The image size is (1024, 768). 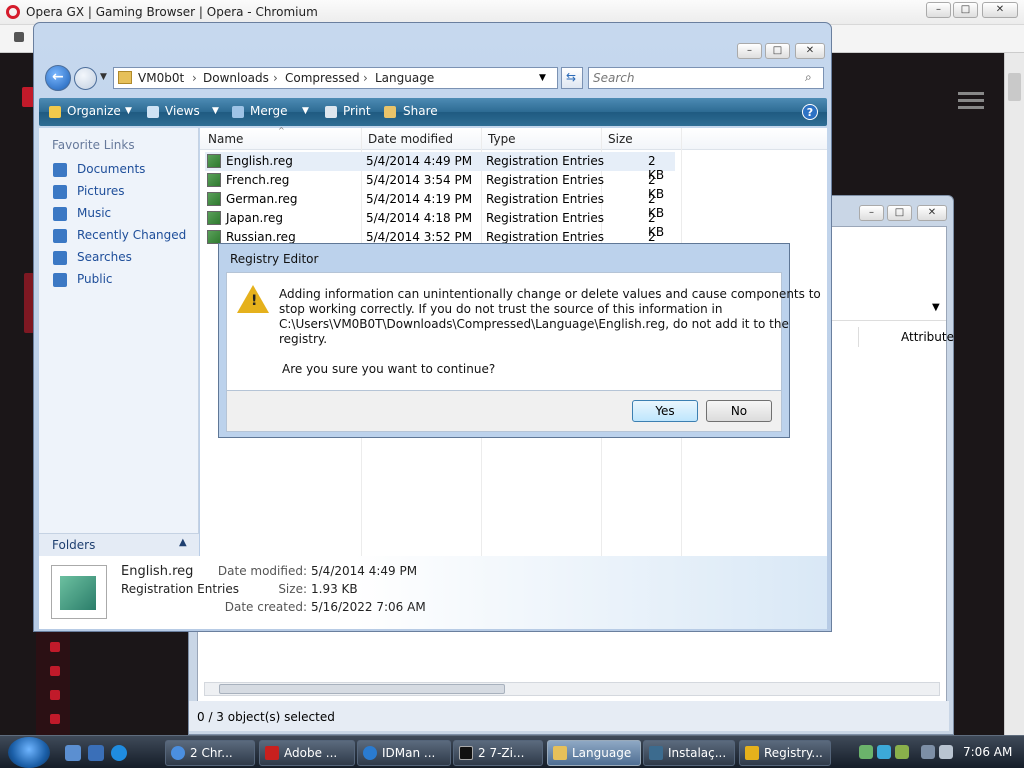 What do you see at coordinates (60, 213) in the screenshot?
I see `music-icon` at bounding box center [60, 213].